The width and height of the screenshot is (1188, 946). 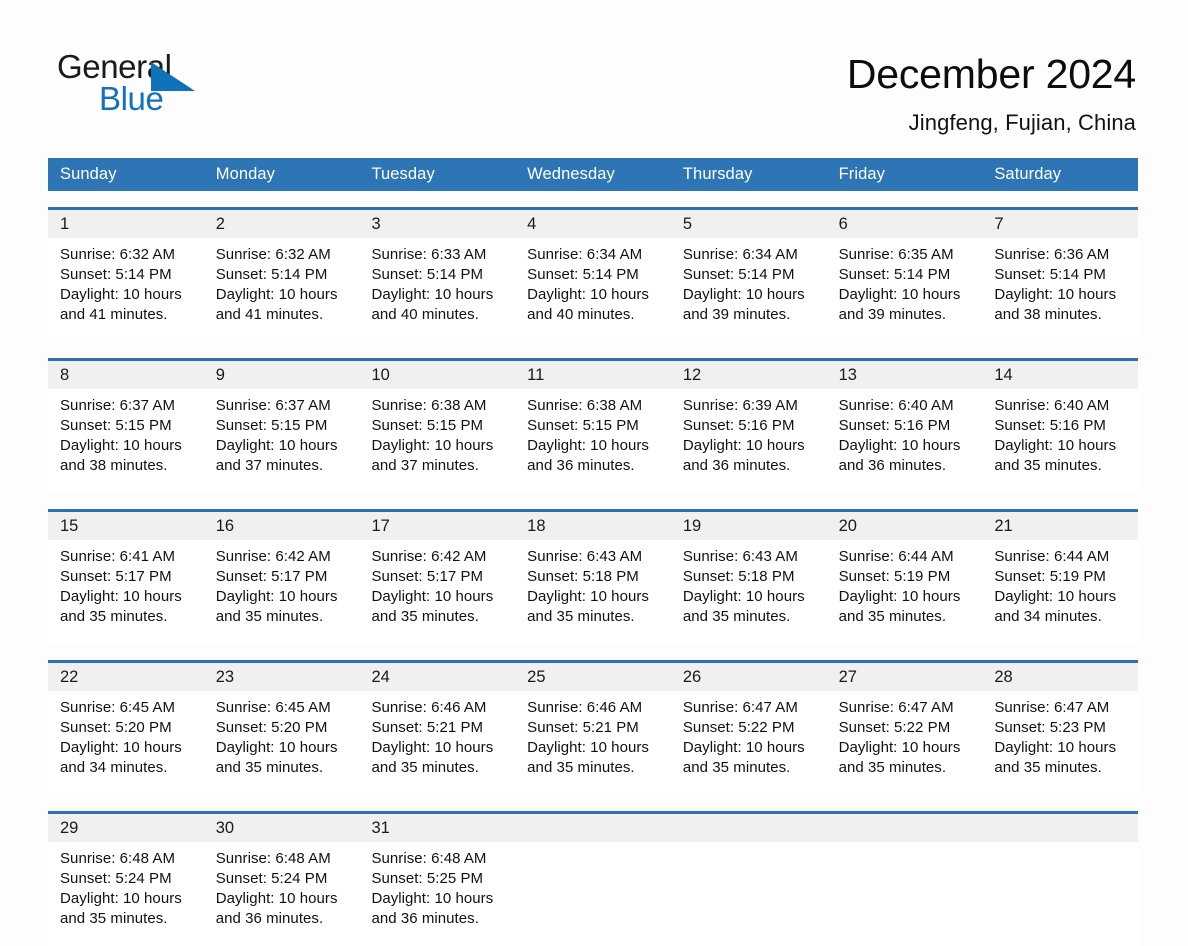 What do you see at coordinates (271, 576) in the screenshot?
I see `sunset-text: Sunset: 5:17 PM` at bounding box center [271, 576].